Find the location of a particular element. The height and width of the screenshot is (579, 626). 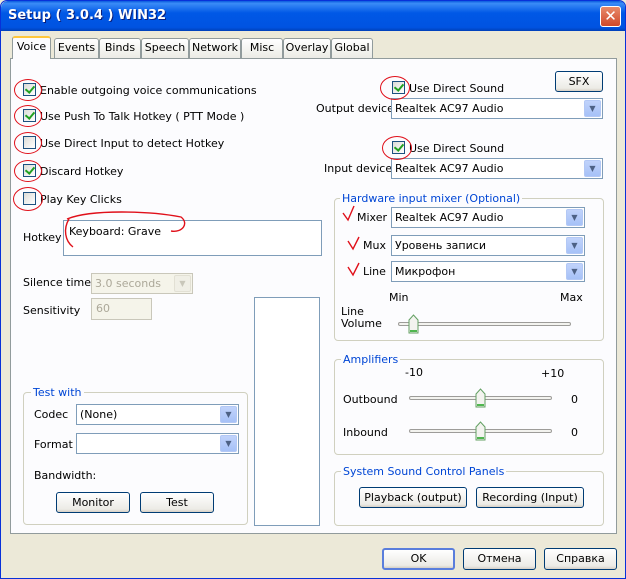

hardware-mixer-title: Hardware input mixer (Optional) is located at coordinates (431, 198).